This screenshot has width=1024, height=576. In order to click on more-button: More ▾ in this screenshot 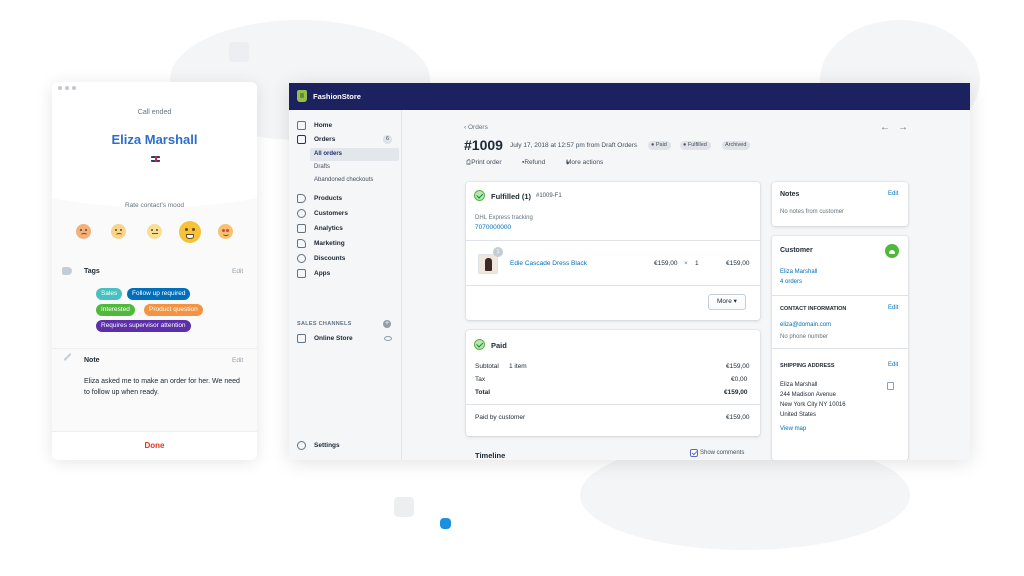, I will do `click(727, 302)`.